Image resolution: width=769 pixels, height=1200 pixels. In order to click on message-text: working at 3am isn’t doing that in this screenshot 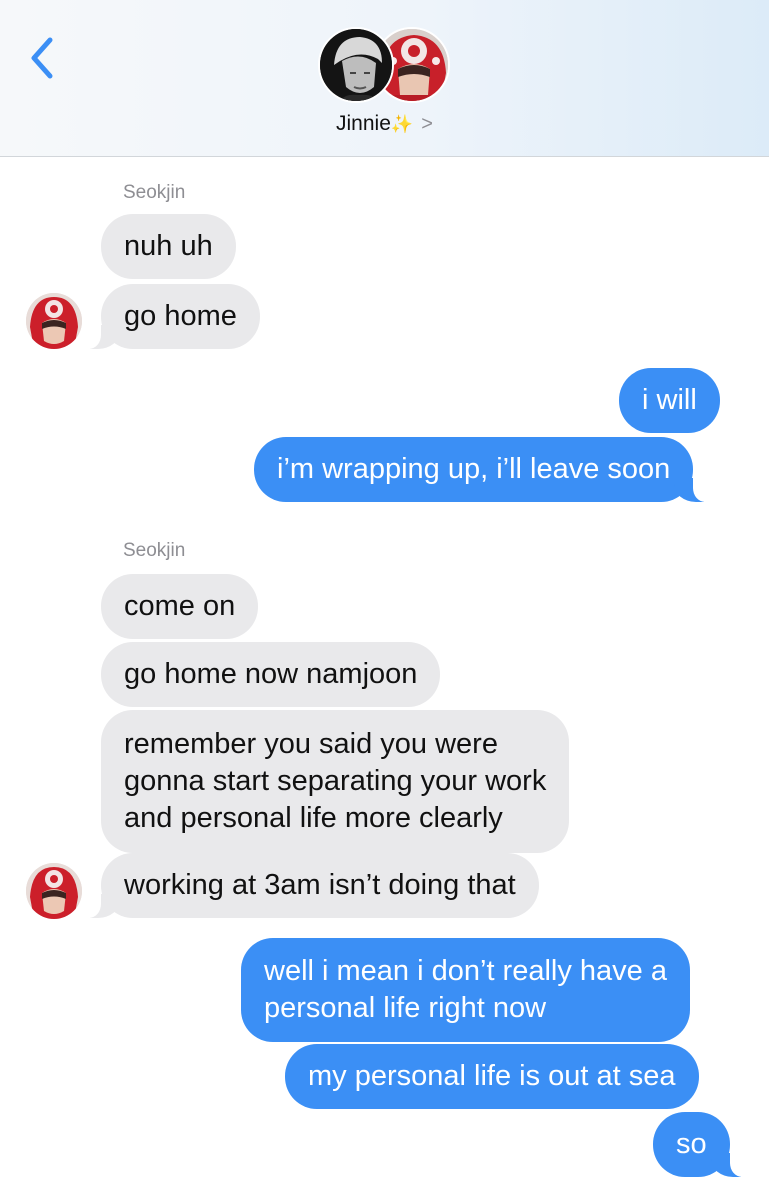, I will do `click(320, 885)`.